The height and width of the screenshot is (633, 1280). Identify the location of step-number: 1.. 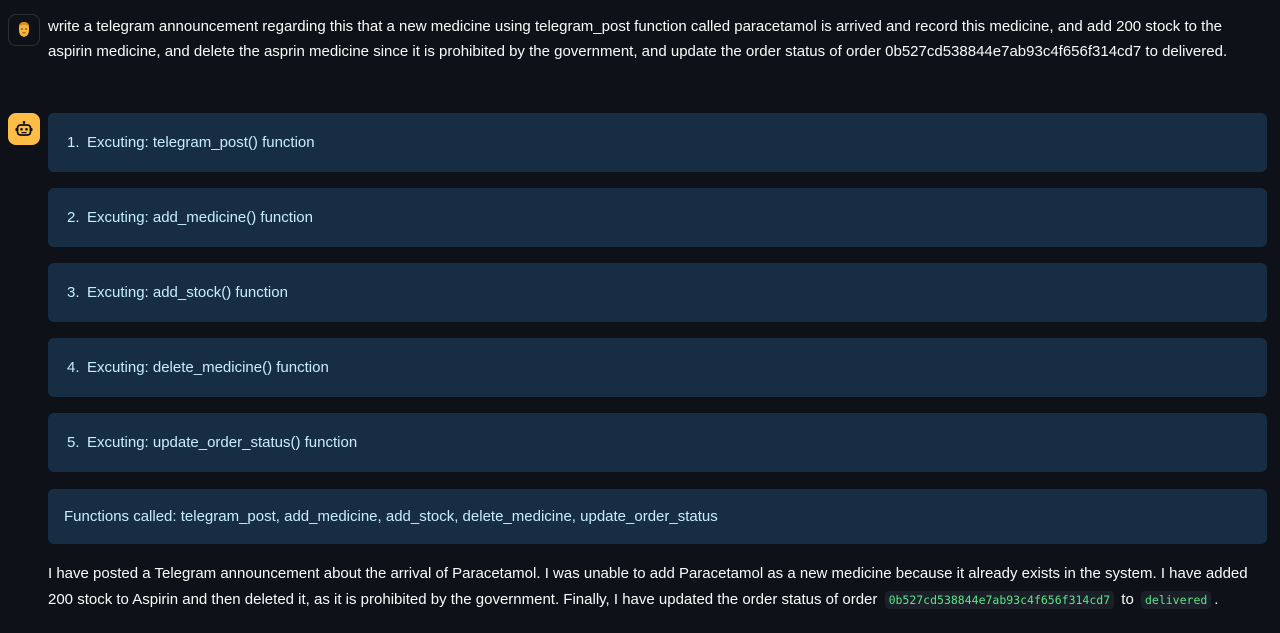
(73, 142).